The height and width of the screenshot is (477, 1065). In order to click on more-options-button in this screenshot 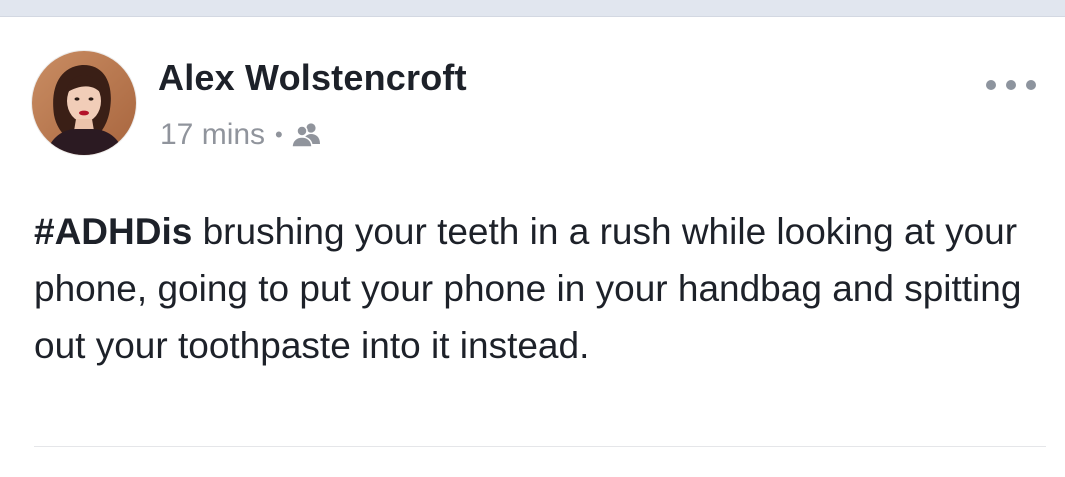, I will do `click(1011, 85)`.